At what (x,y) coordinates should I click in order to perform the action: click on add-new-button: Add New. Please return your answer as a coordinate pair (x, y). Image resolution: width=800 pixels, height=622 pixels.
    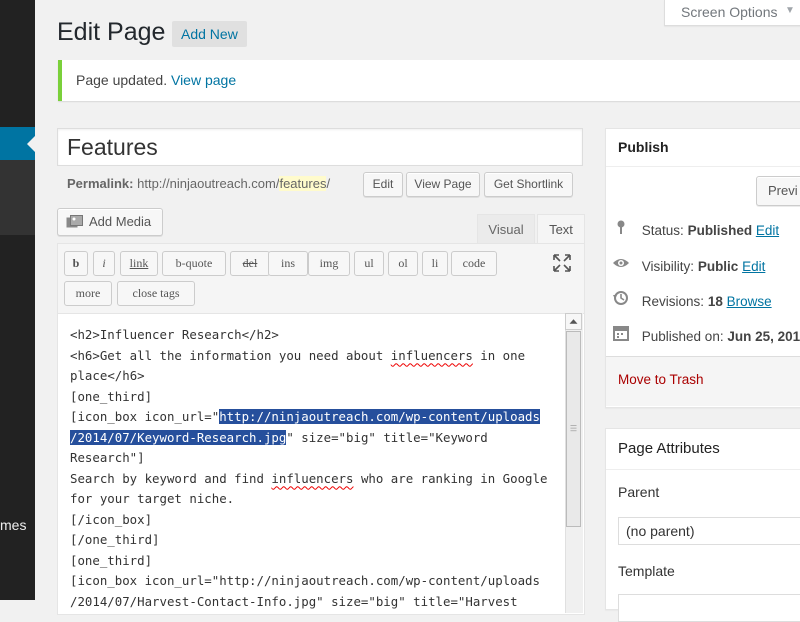
    Looking at the image, I should click on (209, 34).